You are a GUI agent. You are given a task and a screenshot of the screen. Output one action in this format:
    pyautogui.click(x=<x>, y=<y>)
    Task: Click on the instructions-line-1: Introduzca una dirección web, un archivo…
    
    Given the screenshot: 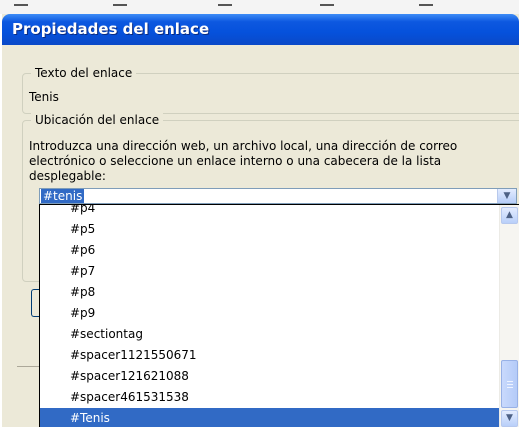 What is the action you would take?
    pyautogui.click(x=243, y=146)
    